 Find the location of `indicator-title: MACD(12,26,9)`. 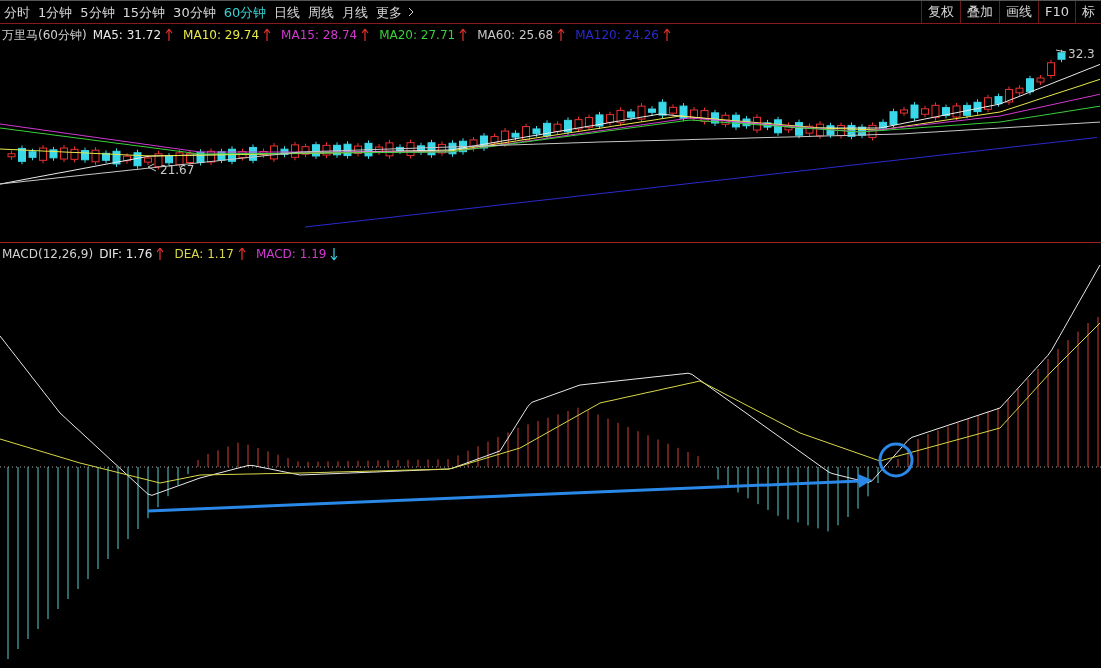

indicator-title: MACD(12,26,9) is located at coordinates (48, 254).